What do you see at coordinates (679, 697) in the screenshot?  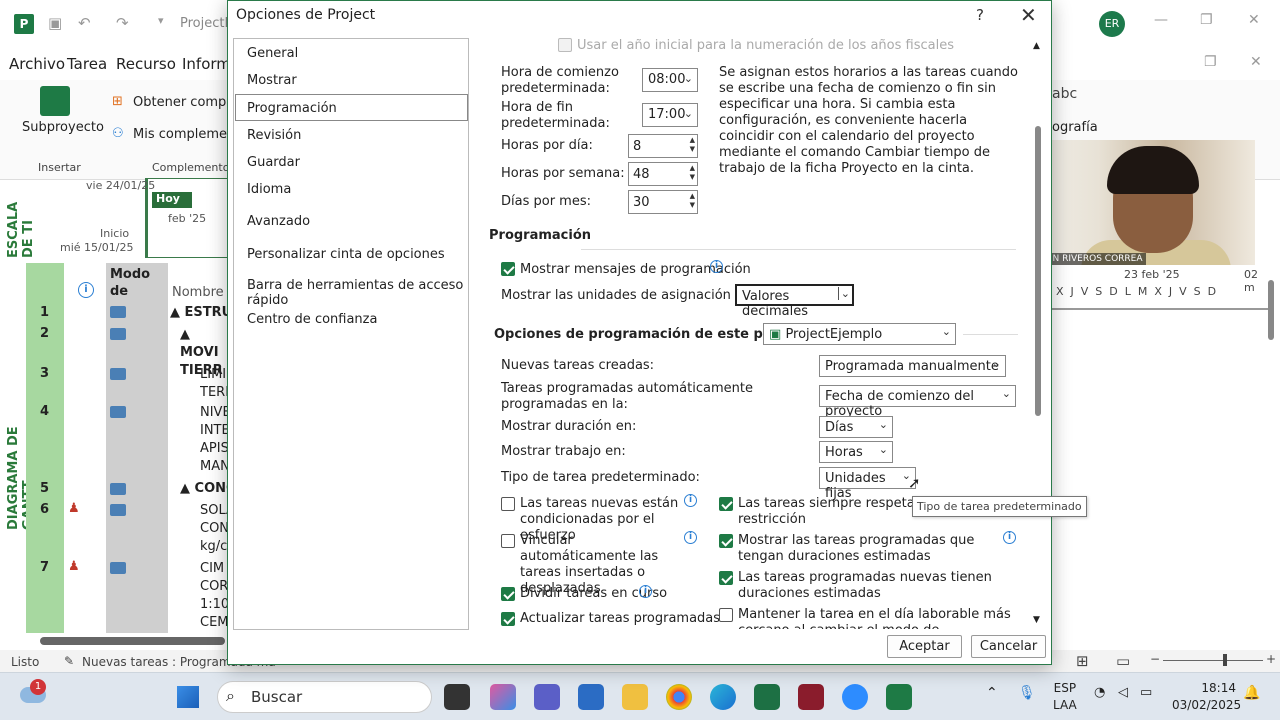 I see `chrome-icon` at bounding box center [679, 697].